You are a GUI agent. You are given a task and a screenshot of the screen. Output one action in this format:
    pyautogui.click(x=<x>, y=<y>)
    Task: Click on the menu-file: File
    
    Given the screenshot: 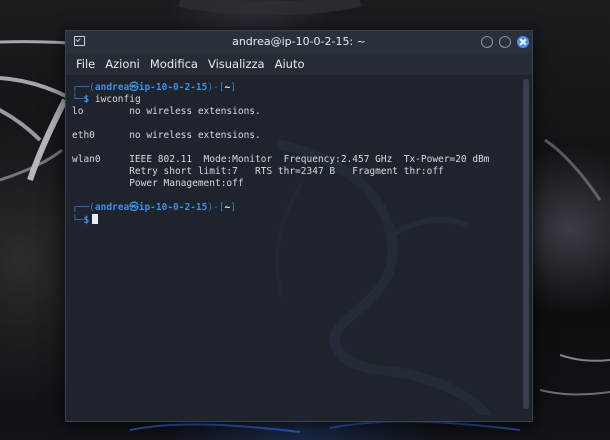 What is the action you would take?
    pyautogui.click(x=85, y=64)
    